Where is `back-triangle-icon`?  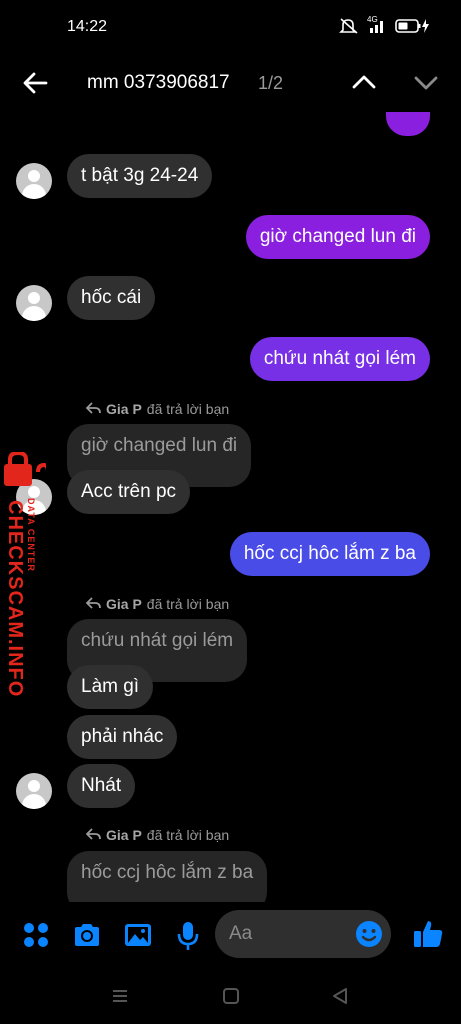
back-triangle-icon is located at coordinates (340, 996).